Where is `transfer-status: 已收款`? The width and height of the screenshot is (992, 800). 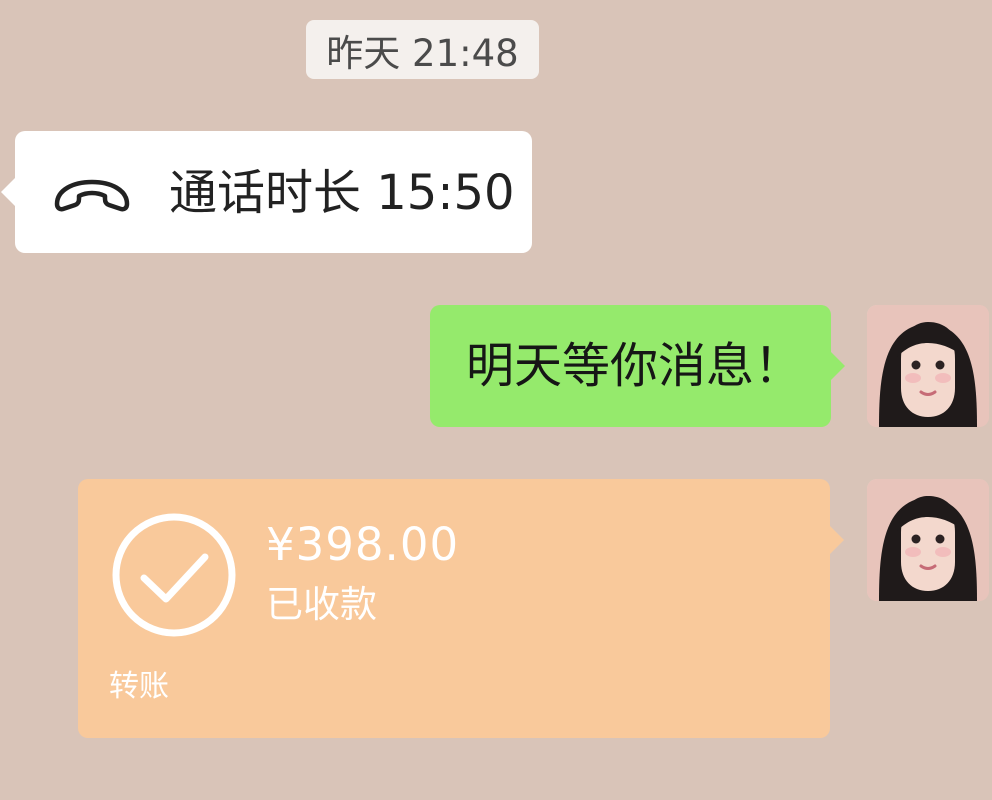
transfer-status: 已收款 is located at coordinates (321, 604).